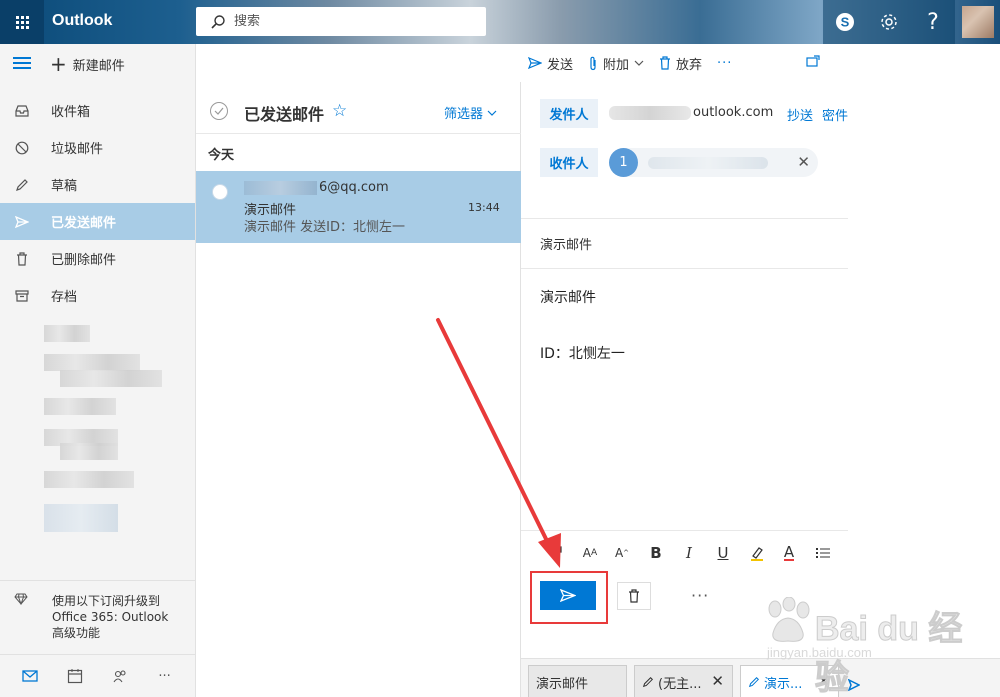 Image resolution: width=1000 pixels, height=697 pixels. Describe the element at coordinates (577, 681) in the screenshot. I see `draft-tab: 演示邮件` at that location.